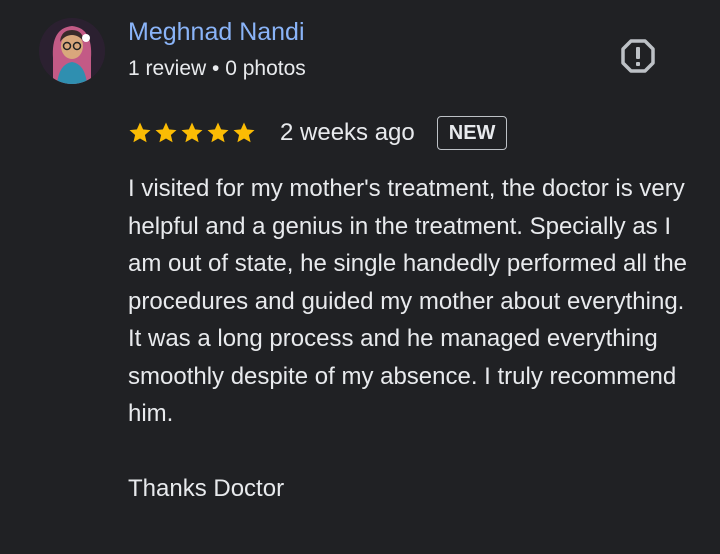 The height and width of the screenshot is (554, 720). What do you see at coordinates (217, 68) in the screenshot?
I see `author-meta: 1 review • 0 photos` at bounding box center [217, 68].